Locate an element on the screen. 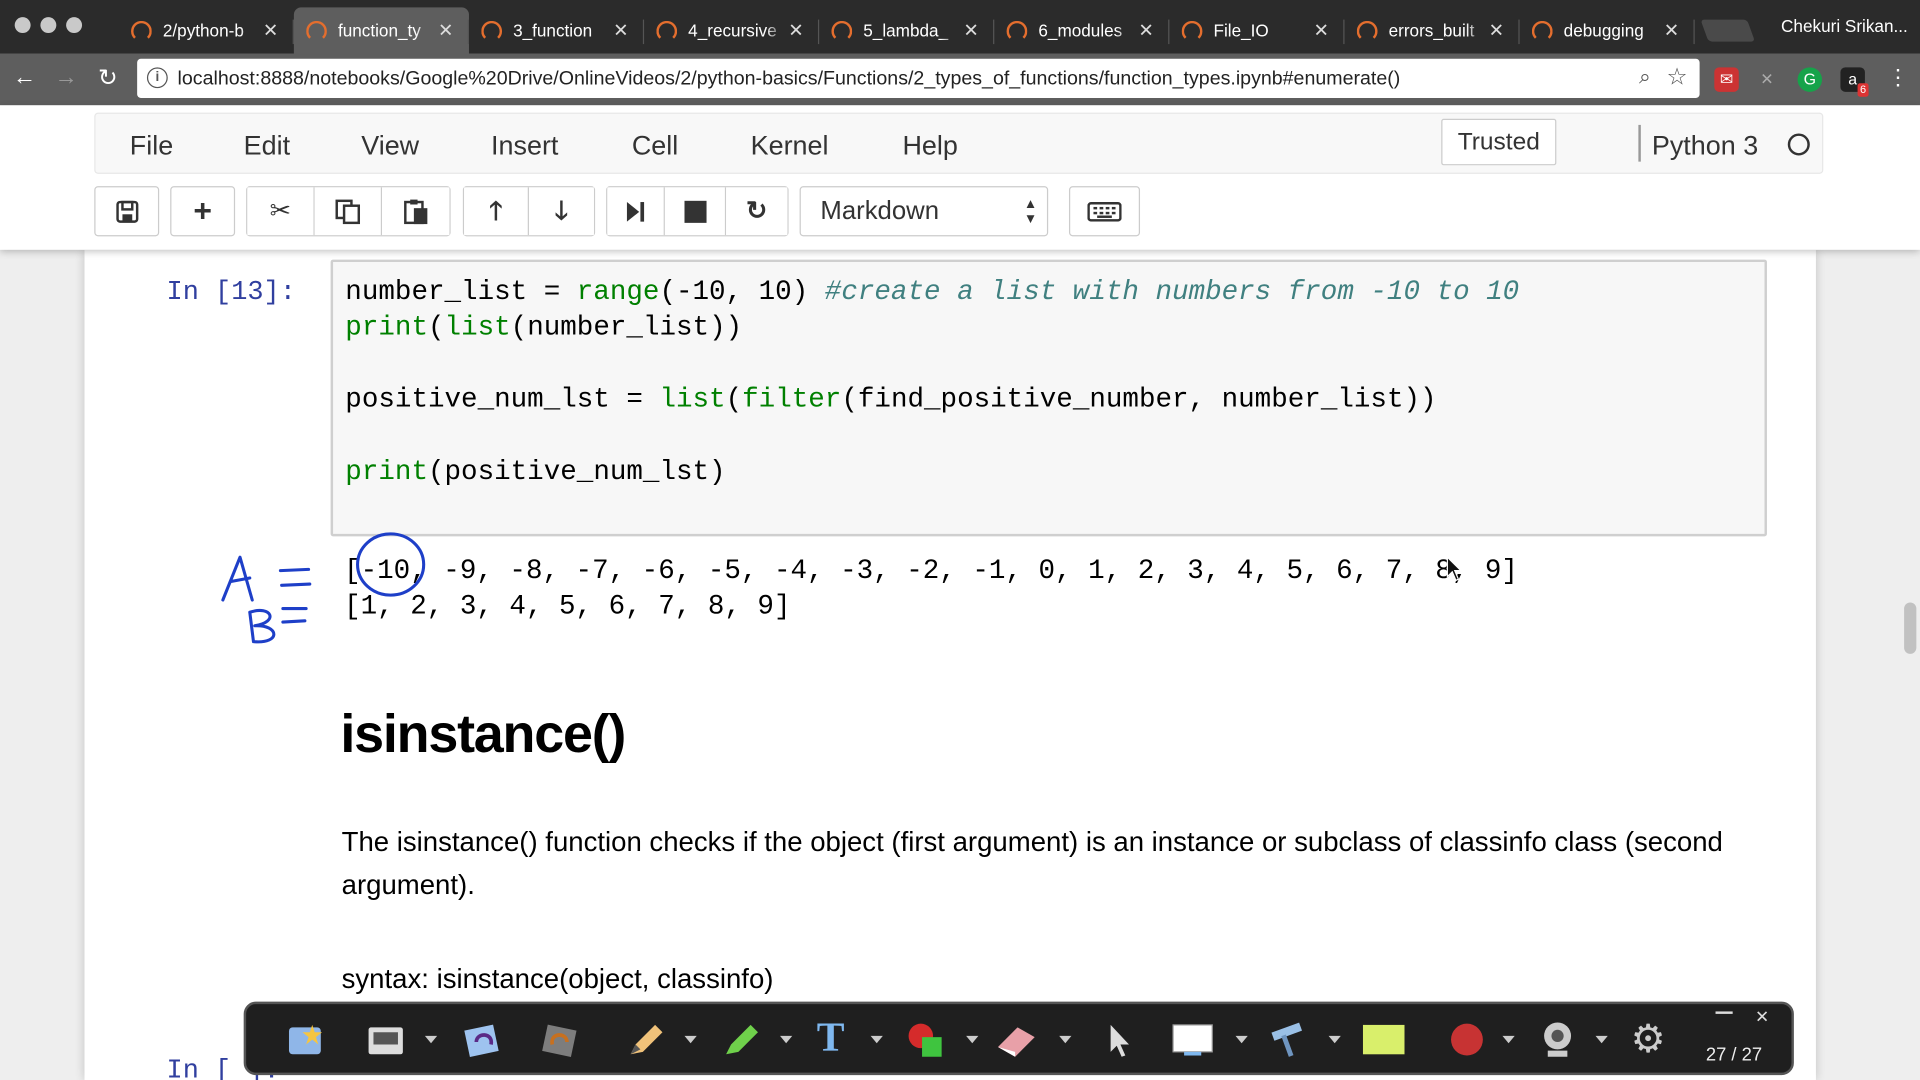 The height and width of the screenshot is (1080, 1920). refresh-icon: ↻ is located at coordinates (756, 211).